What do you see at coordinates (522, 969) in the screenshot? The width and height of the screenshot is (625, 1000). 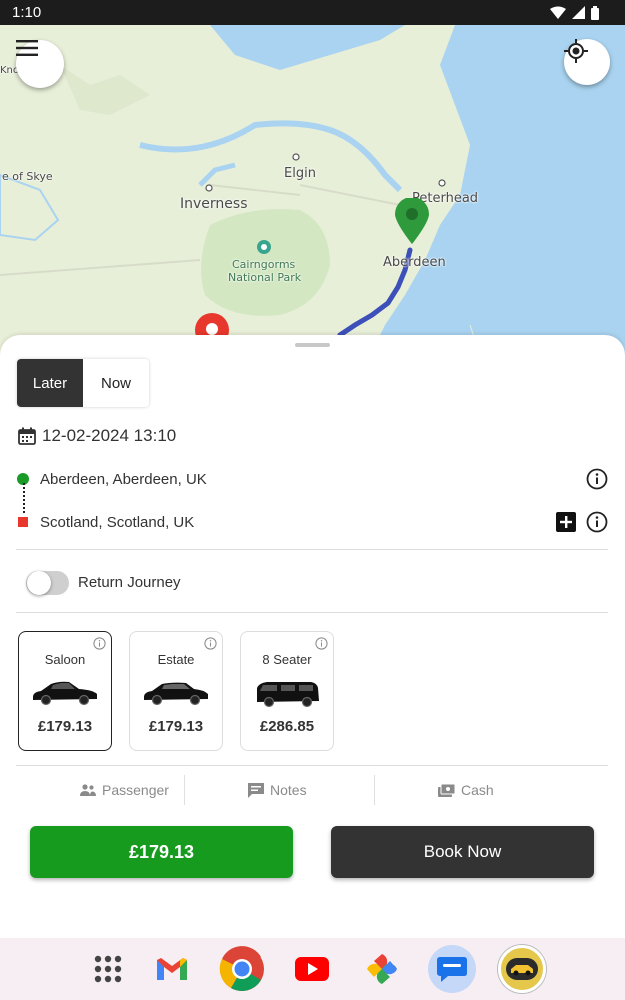 I see `taxi-app-icon` at bounding box center [522, 969].